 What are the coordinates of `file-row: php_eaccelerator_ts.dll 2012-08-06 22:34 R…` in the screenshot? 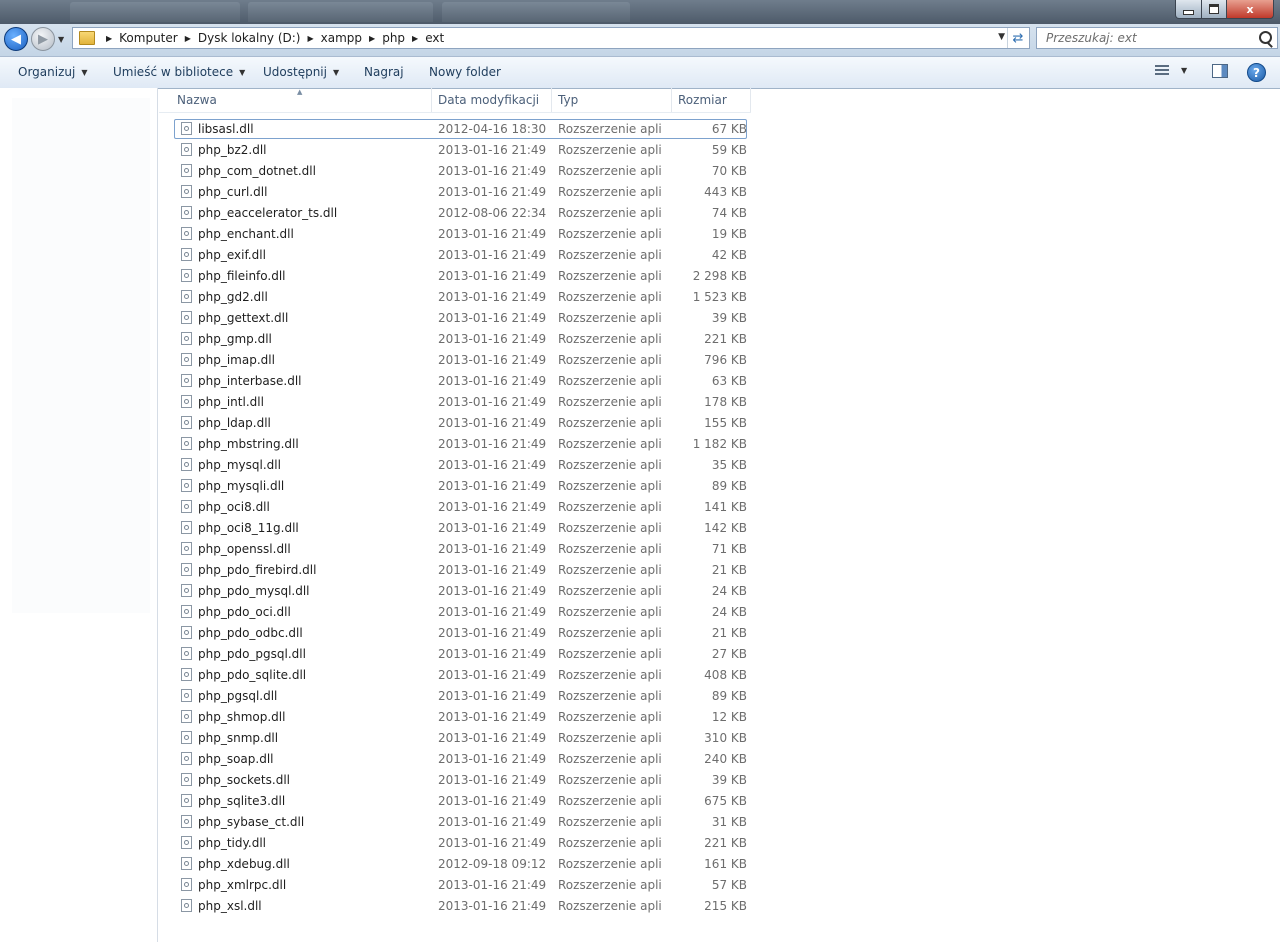 It's located at (461, 213).